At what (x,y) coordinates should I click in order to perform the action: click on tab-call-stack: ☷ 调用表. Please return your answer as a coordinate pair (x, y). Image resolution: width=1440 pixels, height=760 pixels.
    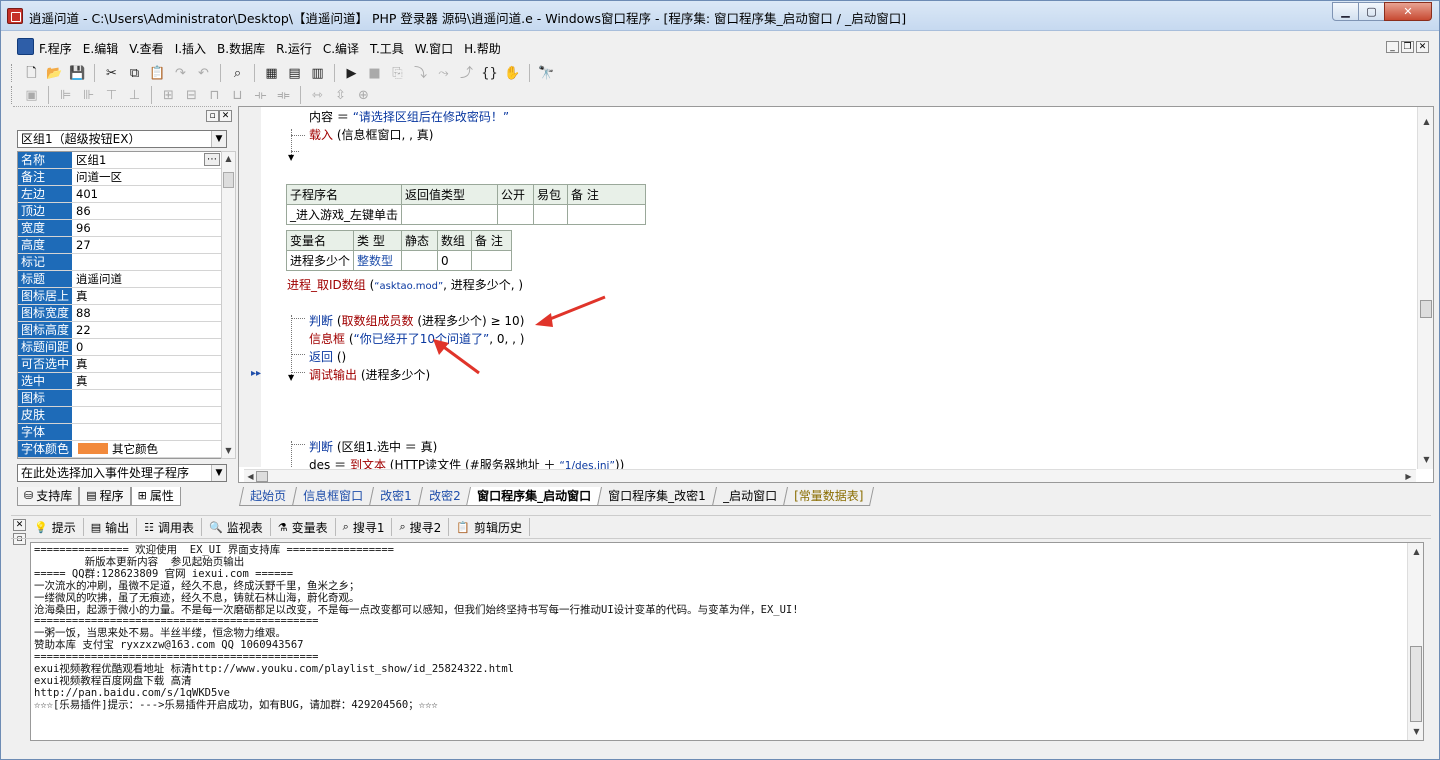
    Looking at the image, I should click on (170, 527).